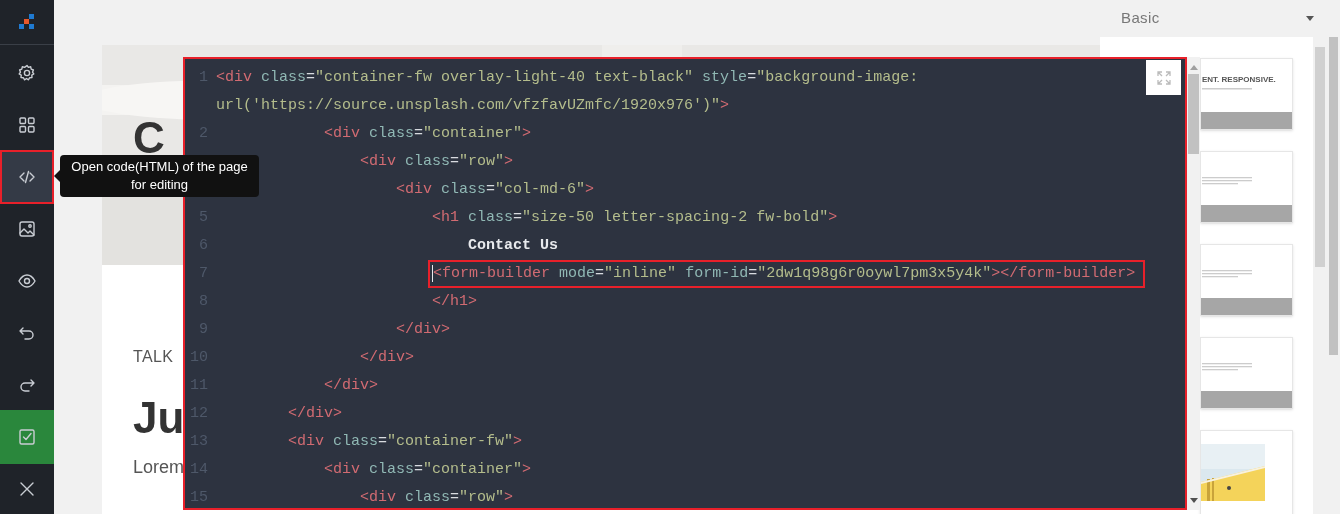 This screenshot has height=514, width=1340. What do you see at coordinates (513, 245) in the screenshot?
I see `code-line: Contact Us` at bounding box center [513, 245].